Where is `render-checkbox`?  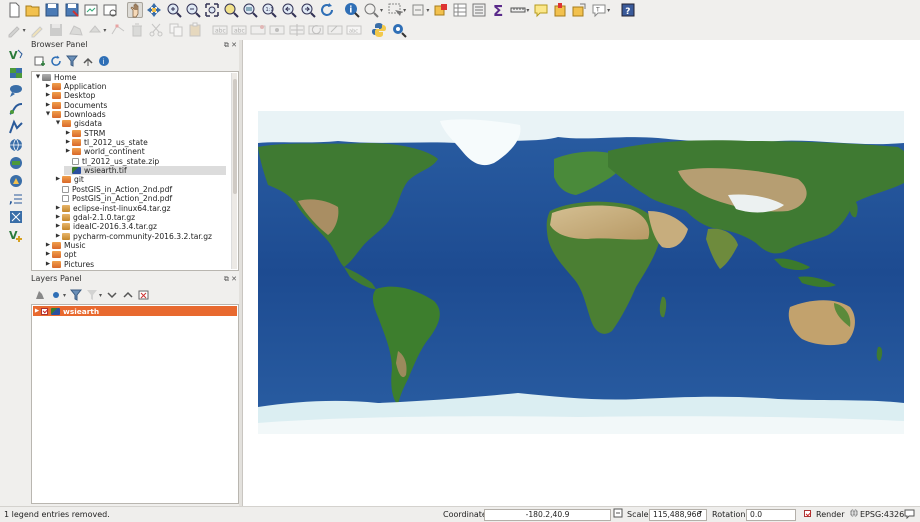
render-checkbox is located at coordinates (809, 513).